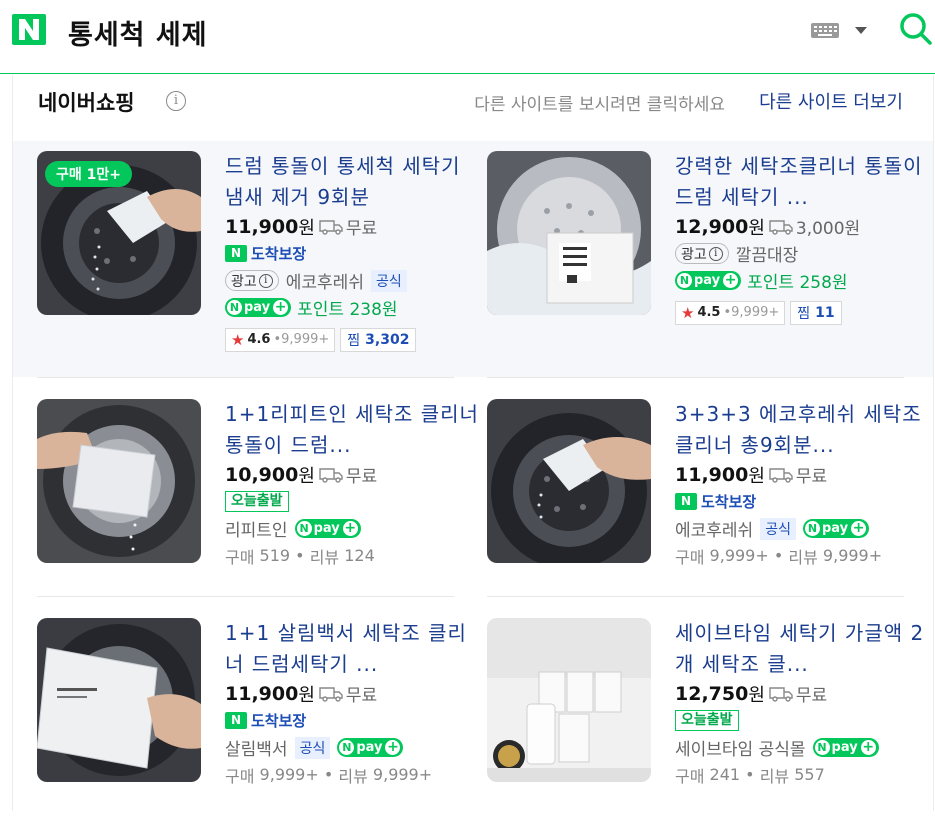 This screenshot has width=935, height=818. I want to click on other-site-link: 다른 사이트 더보기, so click(831, 101).